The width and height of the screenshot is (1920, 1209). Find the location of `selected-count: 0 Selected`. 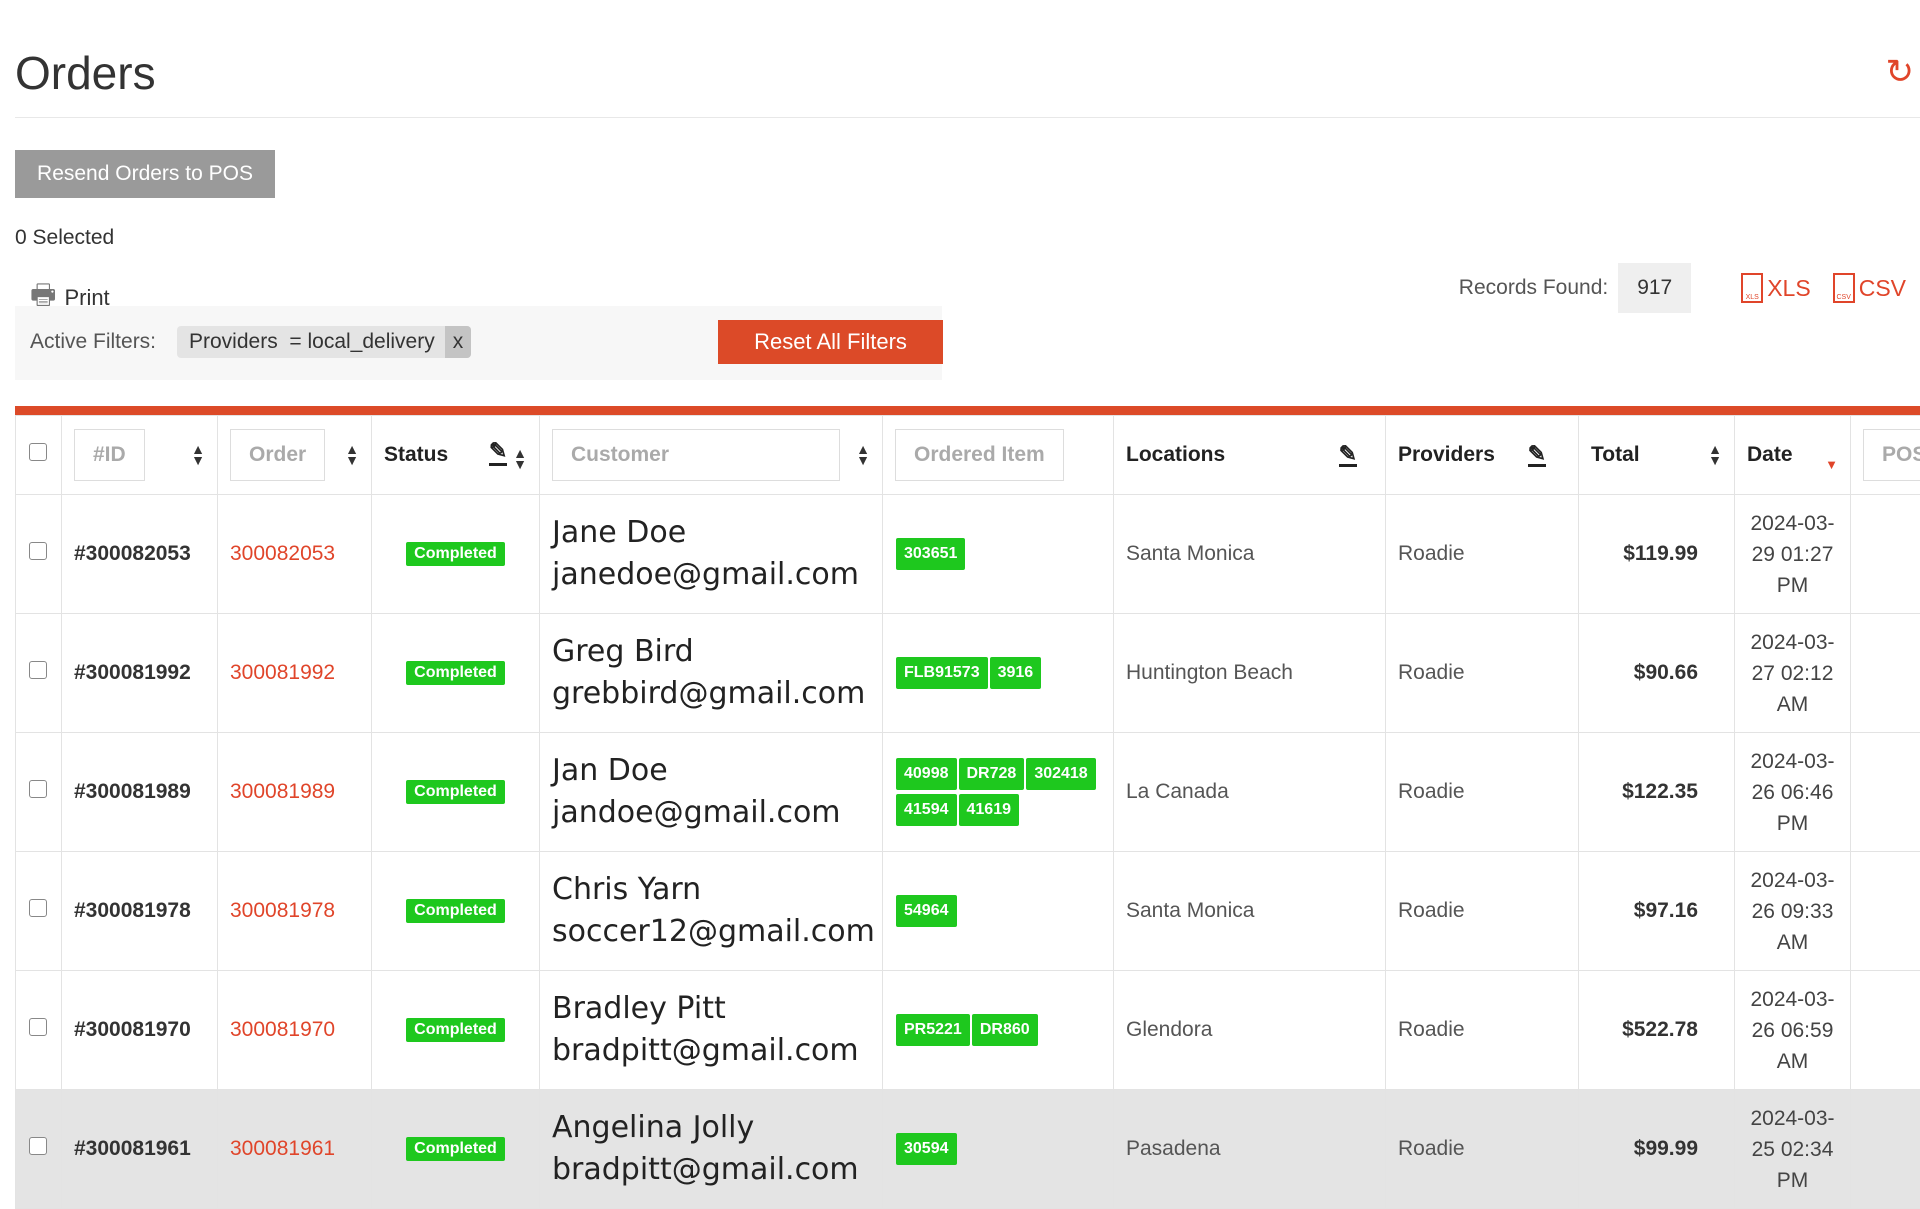

selected-count: 0 Selected is located at coordinates (64, 238).